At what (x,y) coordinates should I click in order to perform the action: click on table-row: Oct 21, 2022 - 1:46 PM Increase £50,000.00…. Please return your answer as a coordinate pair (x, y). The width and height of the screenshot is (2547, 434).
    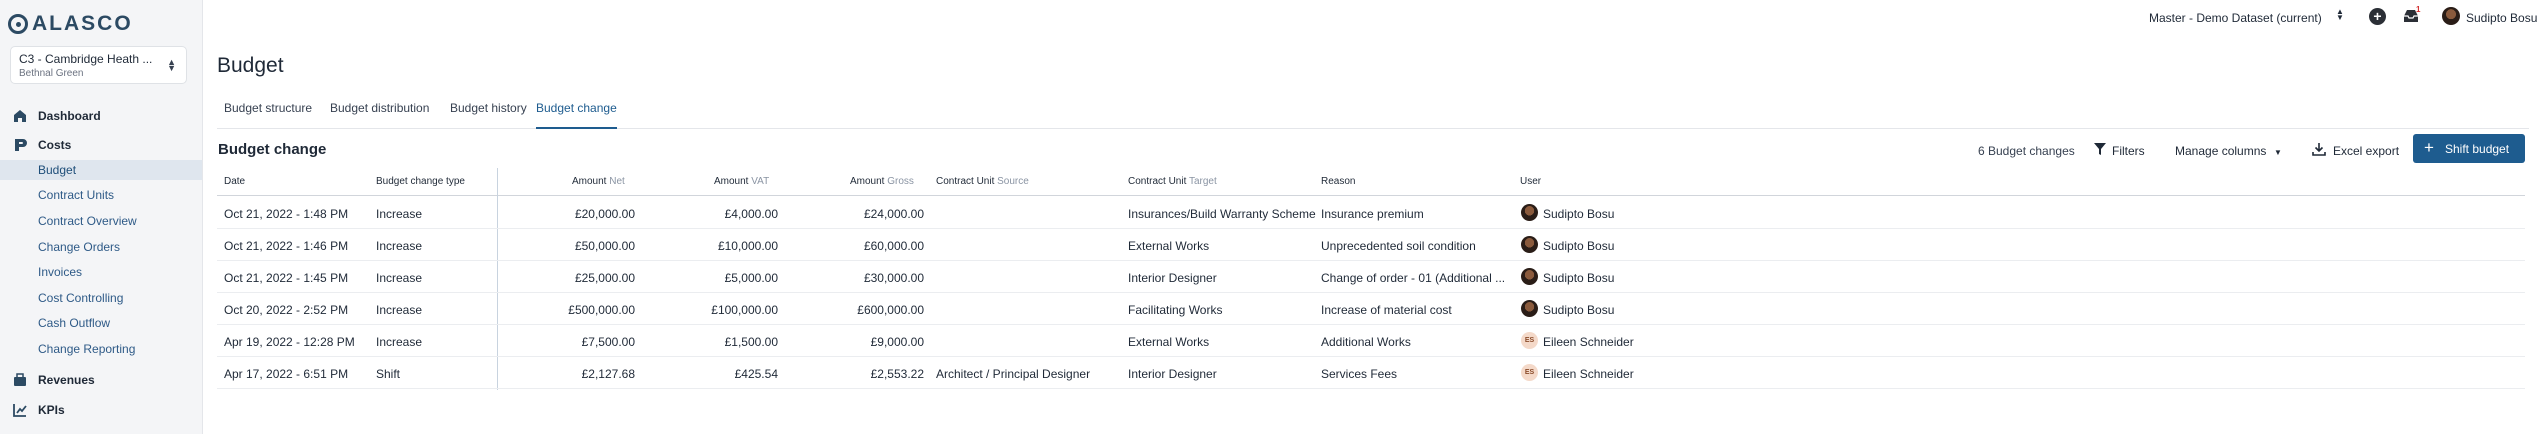
    Looking at the image, I should click on (1371, 245).